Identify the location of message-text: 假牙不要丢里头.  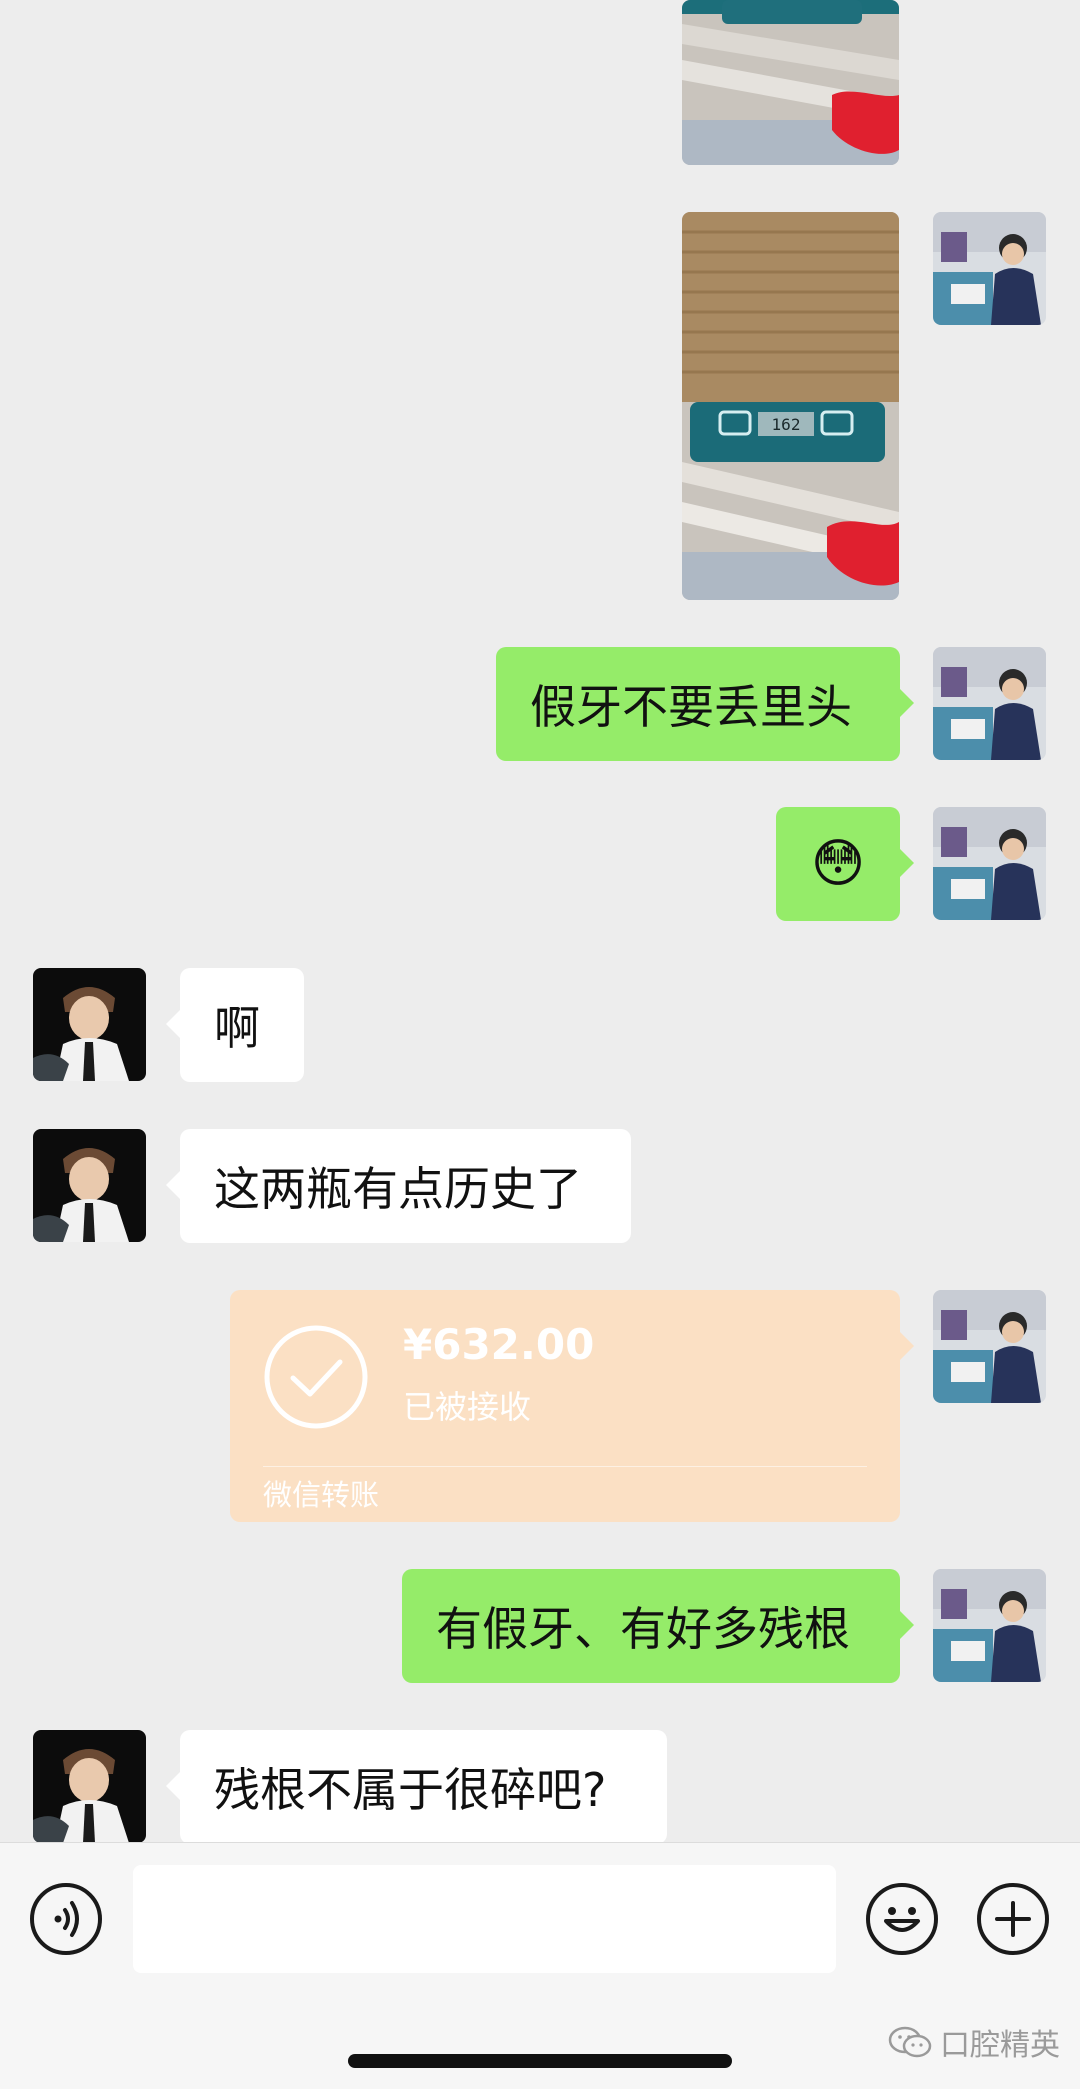
(691, 707).